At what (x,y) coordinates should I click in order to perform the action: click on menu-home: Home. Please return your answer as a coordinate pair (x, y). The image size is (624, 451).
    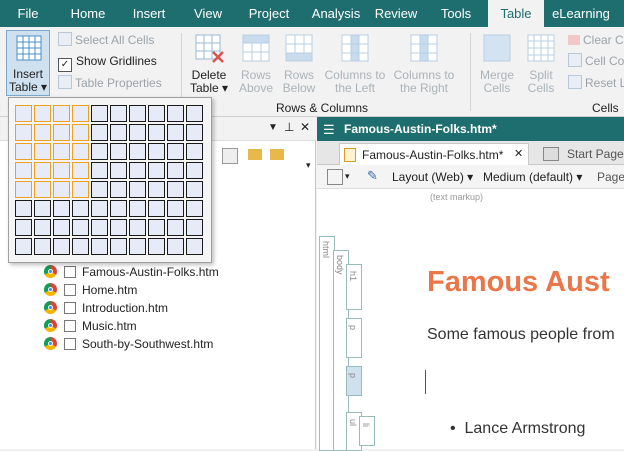
    Looking at the image, I should click on (88, 13).